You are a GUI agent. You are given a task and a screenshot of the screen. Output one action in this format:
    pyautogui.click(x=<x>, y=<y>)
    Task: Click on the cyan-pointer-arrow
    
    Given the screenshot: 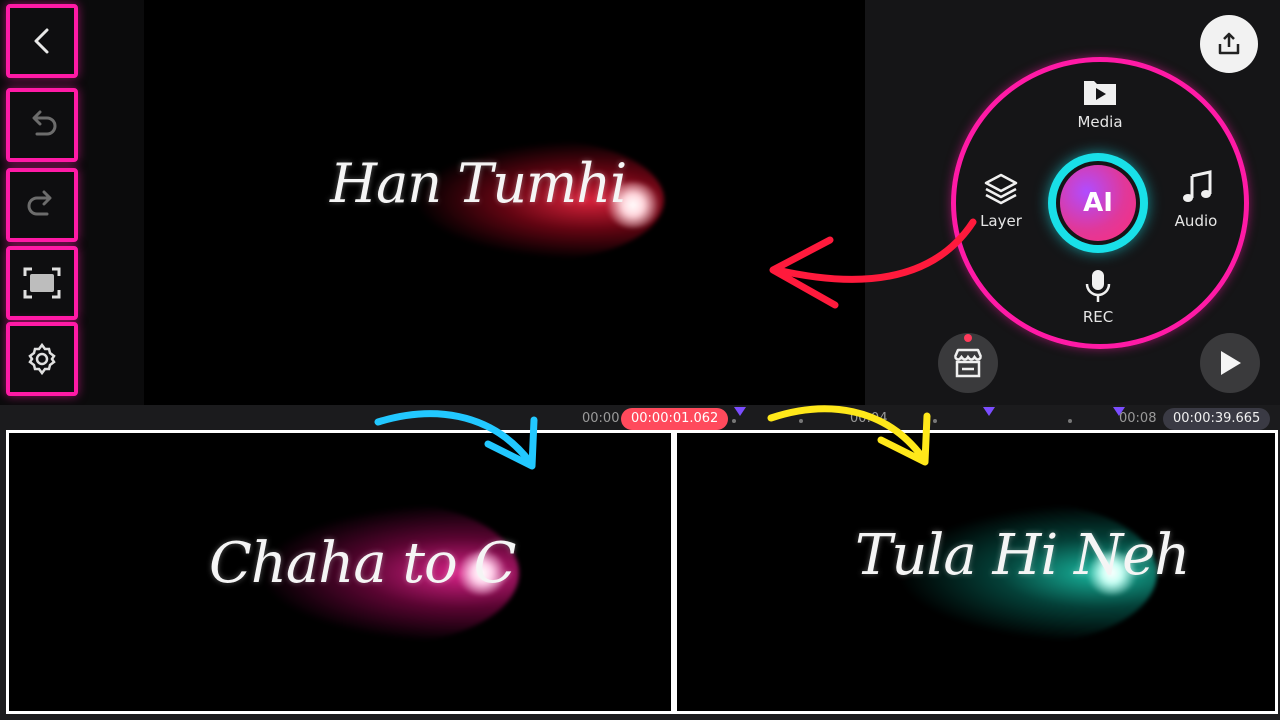 What is the action you would take?
    pyautogui.click(x=456, y=440)
    